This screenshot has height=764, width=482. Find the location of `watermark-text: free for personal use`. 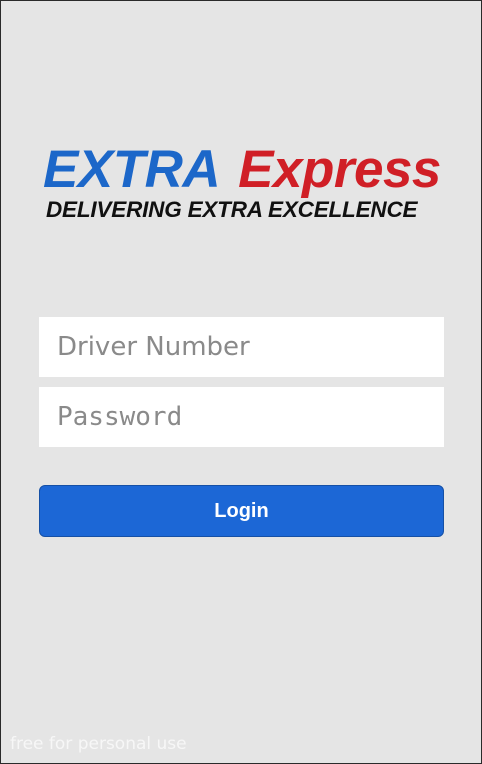

watermark-text: free for personal use is located at coordinates (98, 744).